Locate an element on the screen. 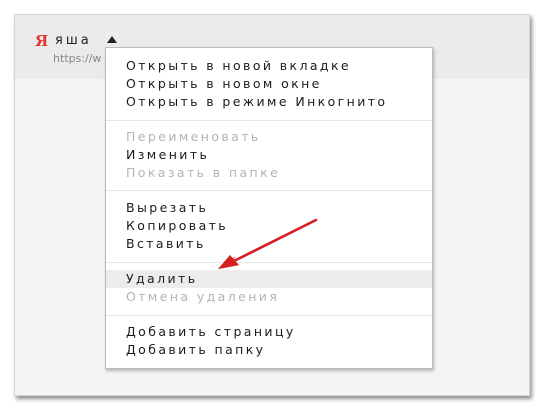  menu-item-add-folder: Добавить папку is located at coordinates (269, 350).